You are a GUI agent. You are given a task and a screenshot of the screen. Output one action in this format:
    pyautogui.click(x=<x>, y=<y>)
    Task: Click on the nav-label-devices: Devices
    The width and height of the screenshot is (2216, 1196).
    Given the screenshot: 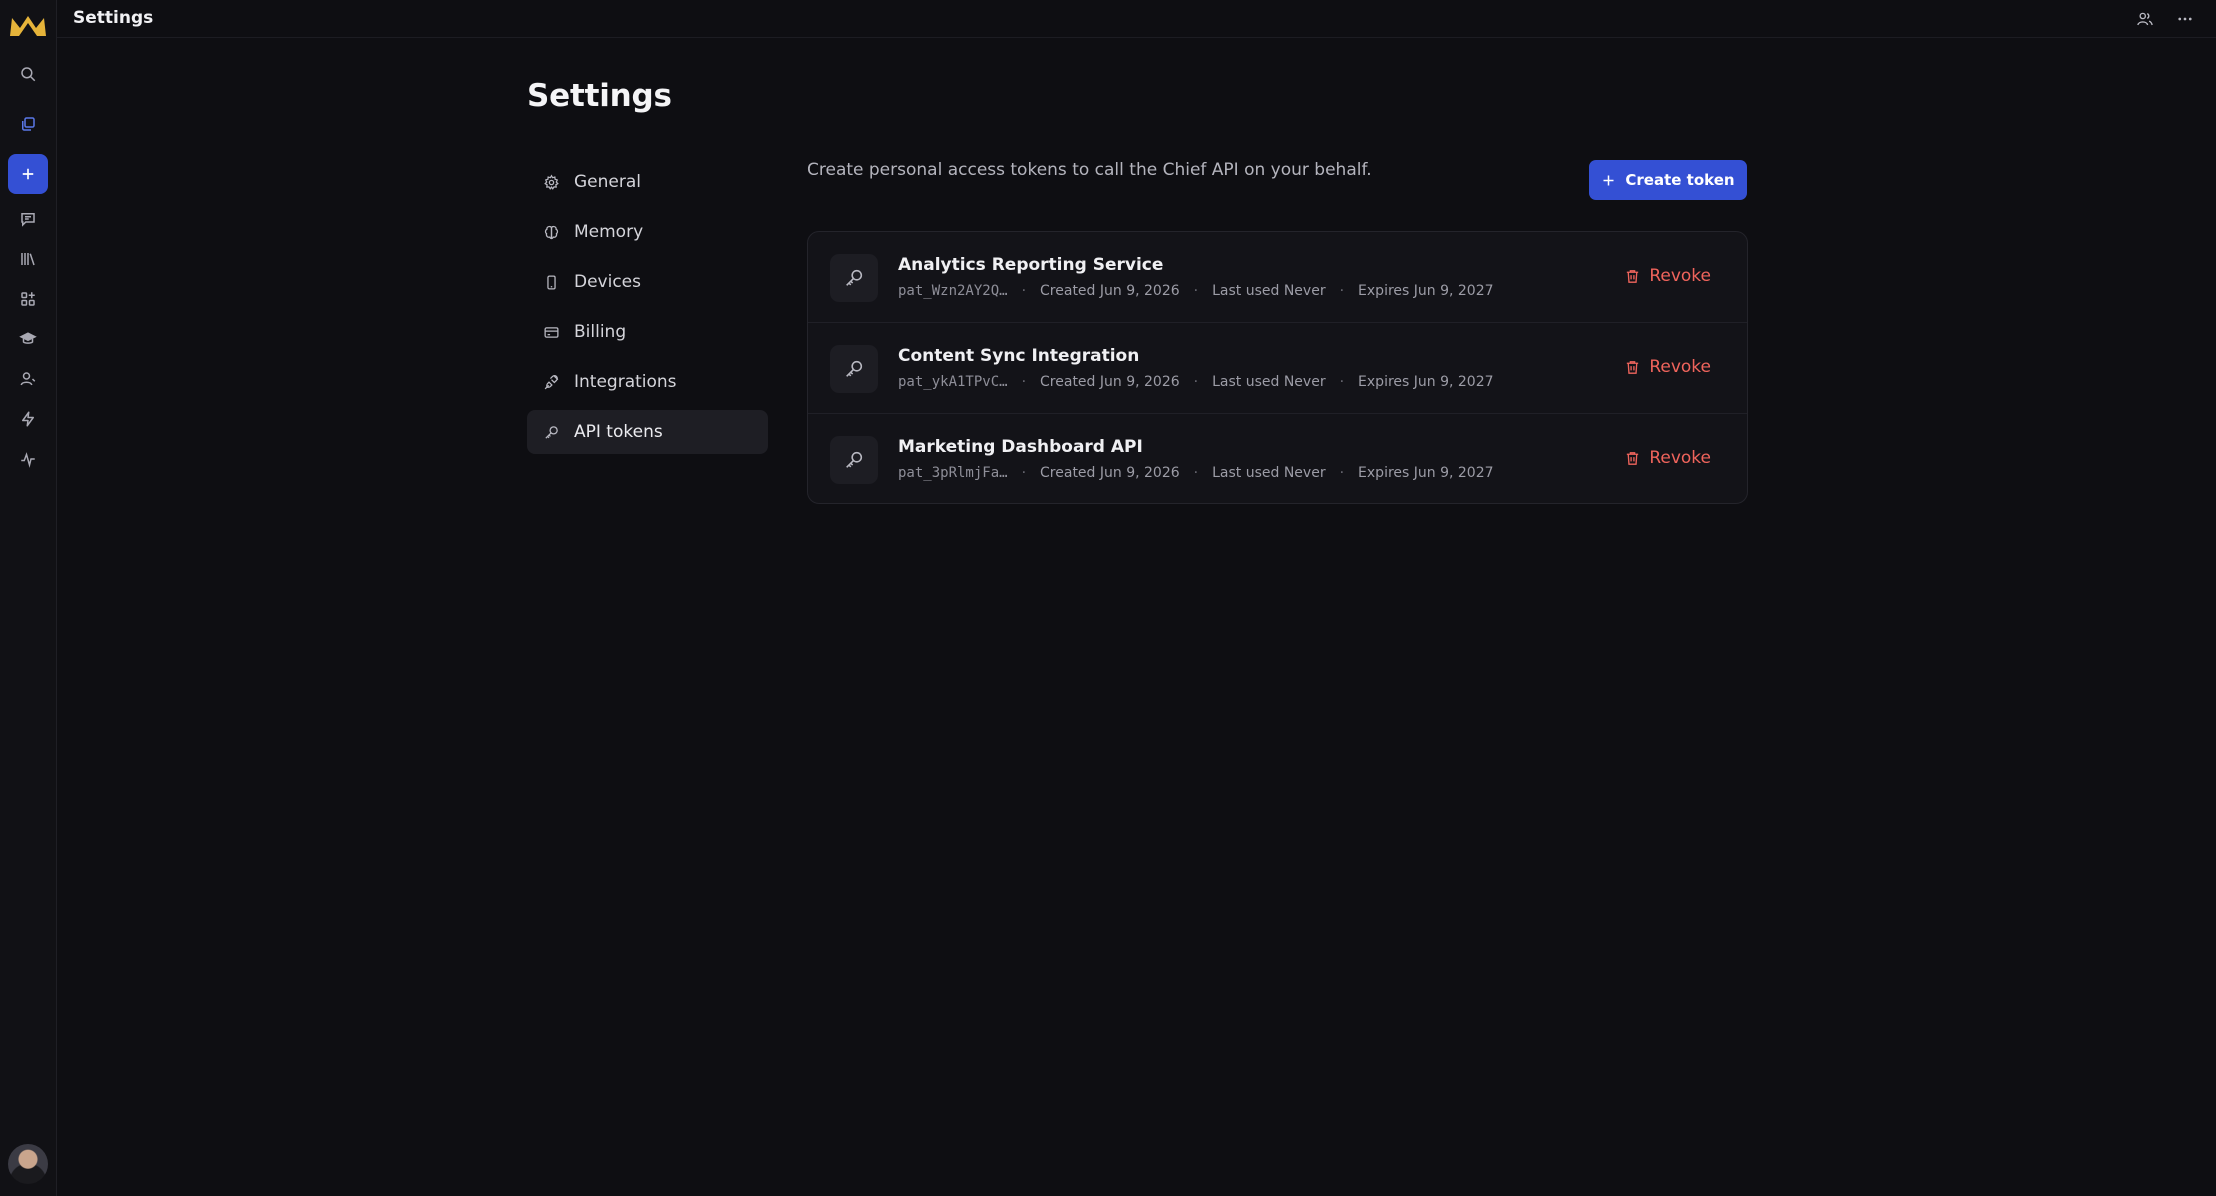 What is the action you would take?
    pyautogui.click(x=607, y=282)
    